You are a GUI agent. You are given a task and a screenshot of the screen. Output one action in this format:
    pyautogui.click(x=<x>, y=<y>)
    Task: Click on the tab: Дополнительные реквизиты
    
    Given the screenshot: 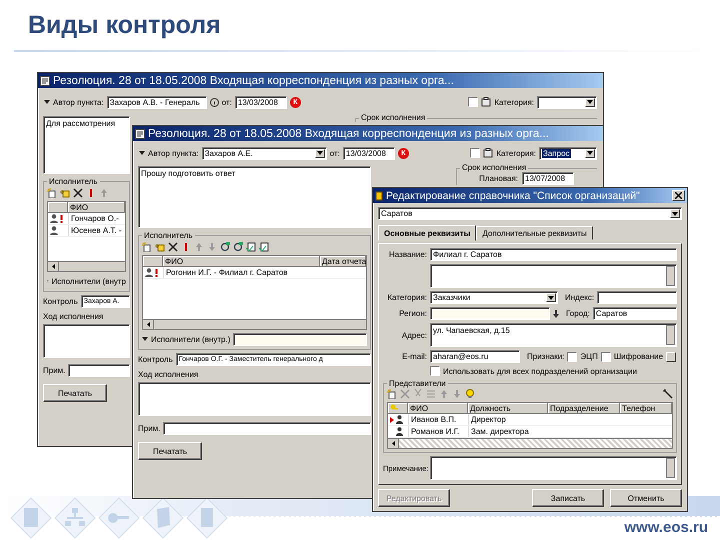 What is the action you would take?
    pyautogui.click(x=534, y=233)
    